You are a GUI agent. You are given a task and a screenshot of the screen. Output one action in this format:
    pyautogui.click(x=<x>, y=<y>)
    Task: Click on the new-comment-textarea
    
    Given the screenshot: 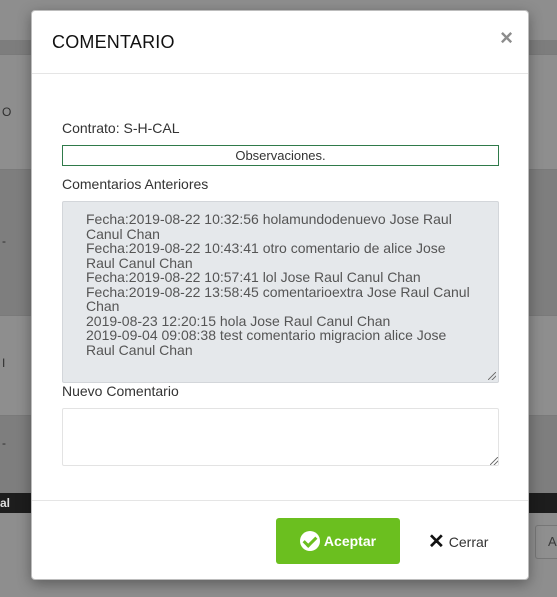 What is the action you would take?
    pyautogui.click(x=280, y=437)
    